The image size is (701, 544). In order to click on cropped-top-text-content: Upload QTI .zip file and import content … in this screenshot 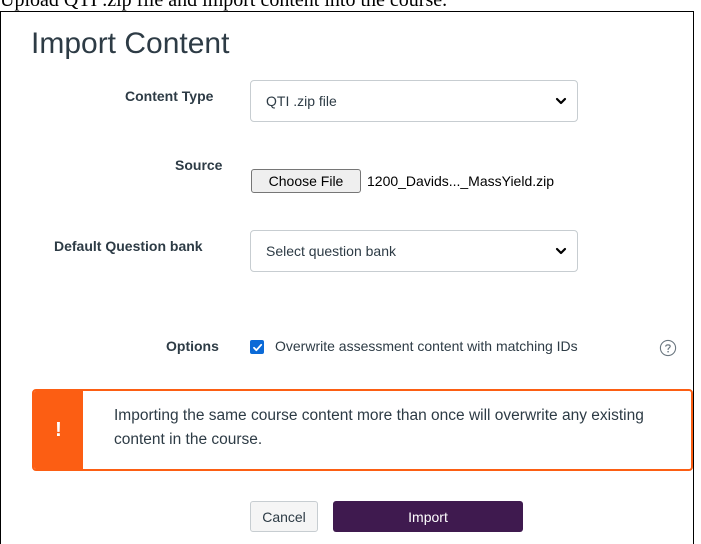, I will do `click(224, 5)`.